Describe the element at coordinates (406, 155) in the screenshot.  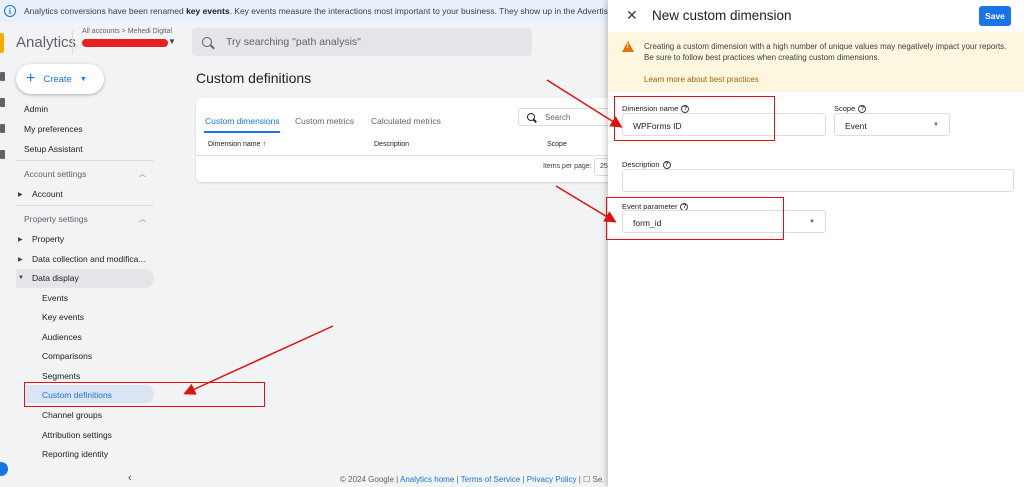
I see `table-divider` at that location.